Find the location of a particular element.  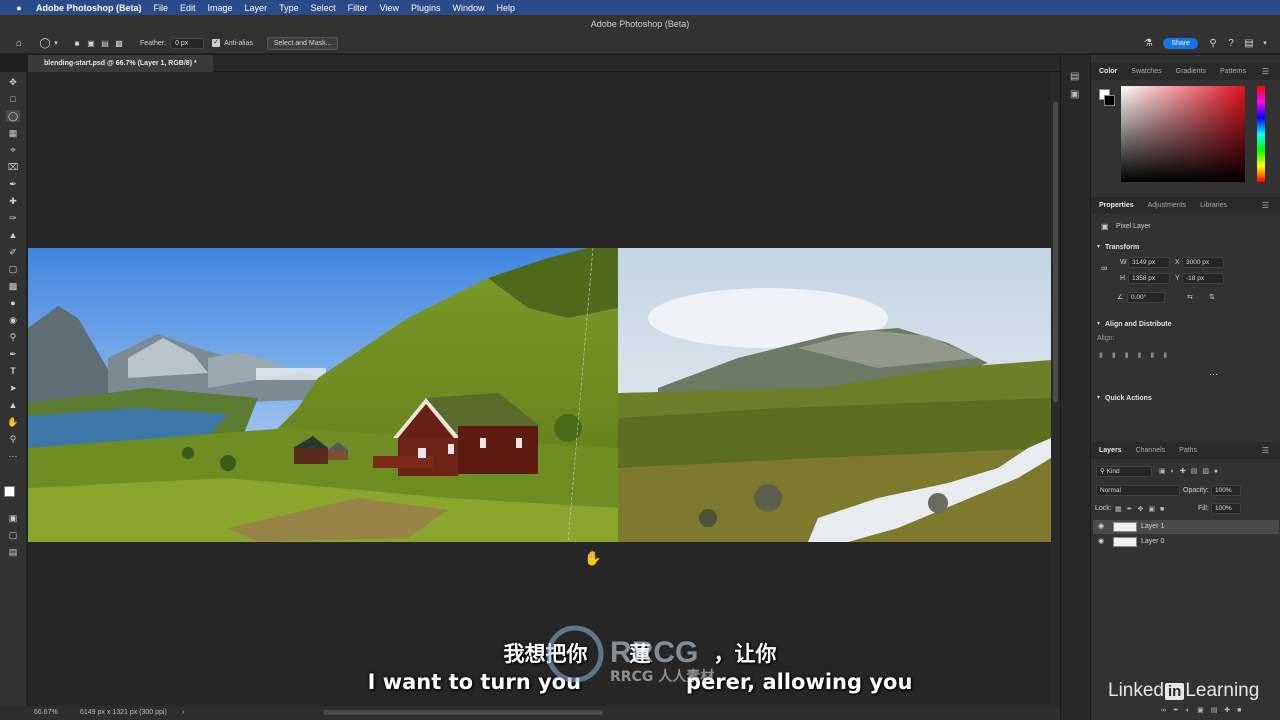

tab-libraries: Libraries is located at coordinates (1213, 205).